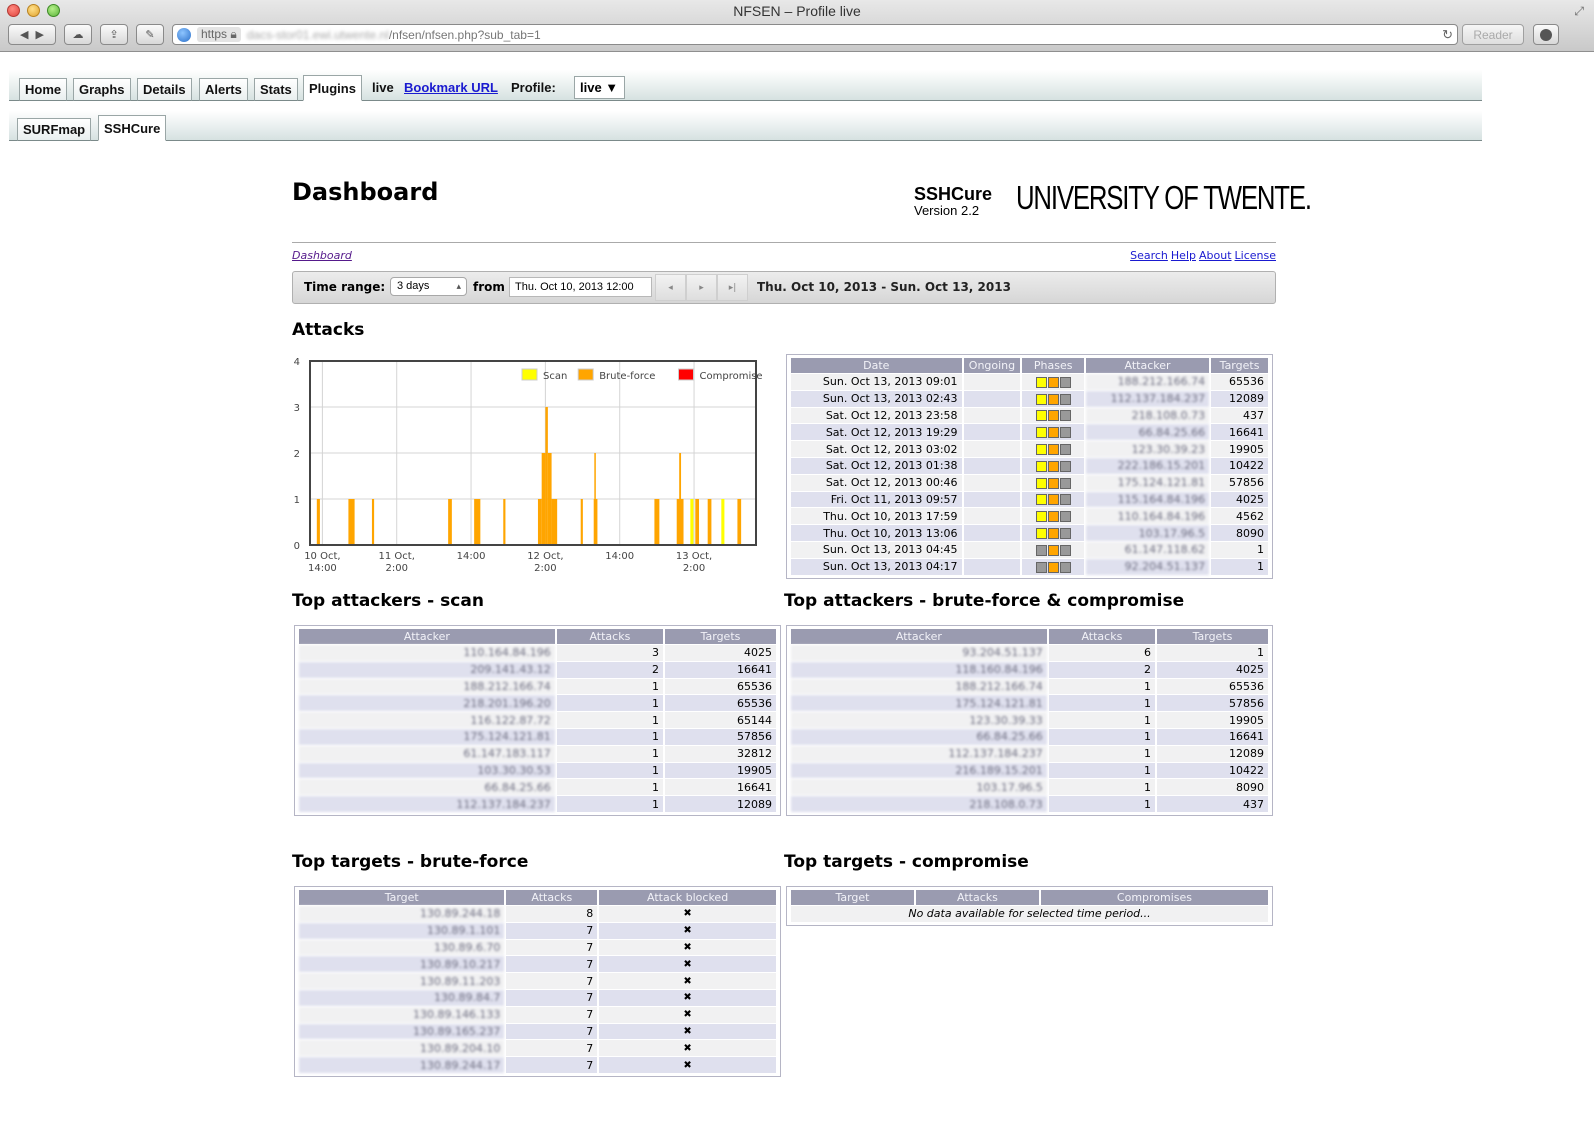 Image resolution: width=1594 pixels, height=1134 pixels. Describe the element at coordinates (1053, 365) in the screenshot. I see `column-header-phases: Phases` at that location.